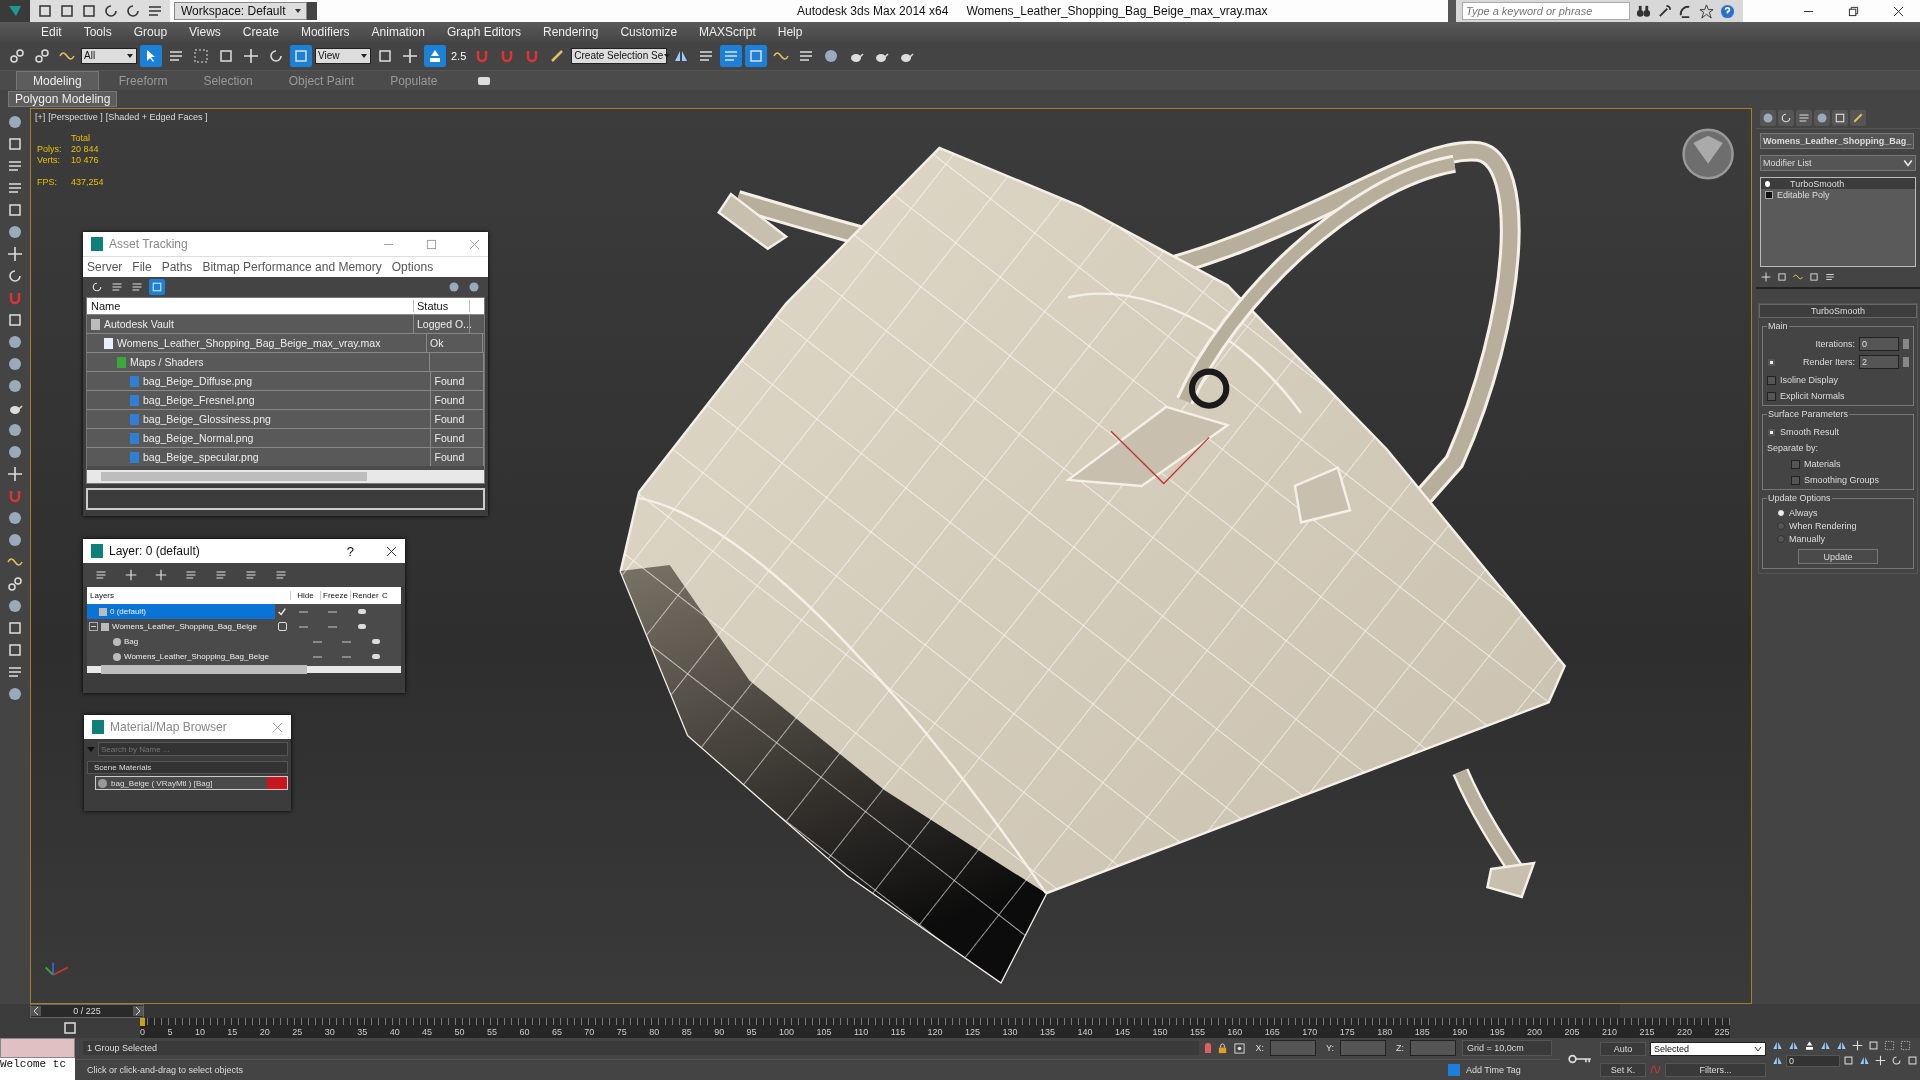  What do you see at coordinates (97, 31) in the screenshot?
I see `menu-item: Tools` at bounding box center [97, 31].